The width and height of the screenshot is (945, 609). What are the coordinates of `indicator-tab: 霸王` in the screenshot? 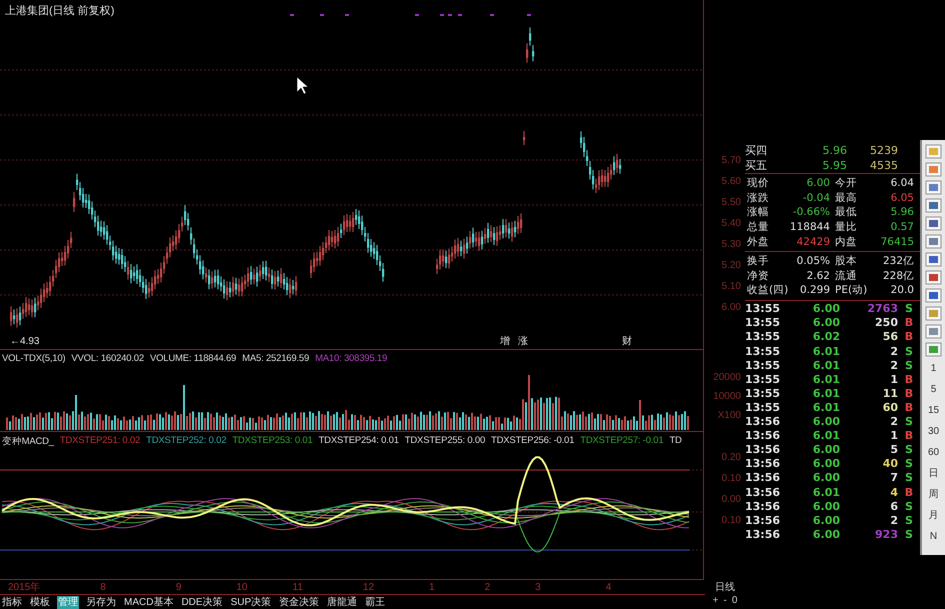 It's located at (375, 602).